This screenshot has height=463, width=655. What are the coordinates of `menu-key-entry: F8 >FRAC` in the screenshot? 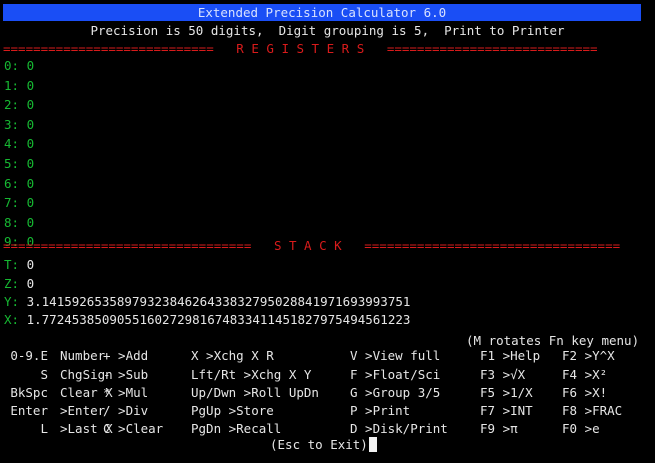 It's located at (592, 410).